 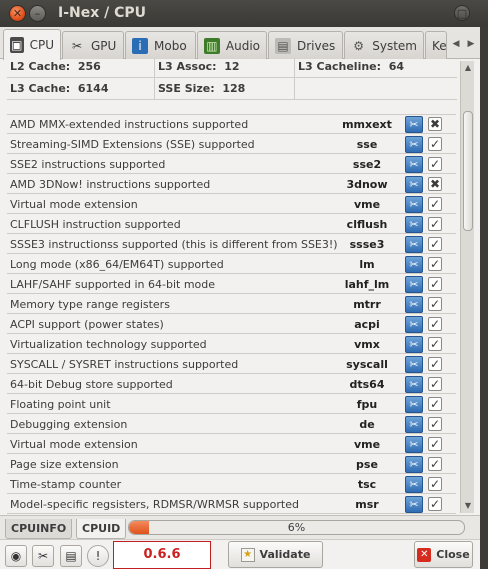 I want to click on window-close-button: ✕, so click(x=17, y=13).